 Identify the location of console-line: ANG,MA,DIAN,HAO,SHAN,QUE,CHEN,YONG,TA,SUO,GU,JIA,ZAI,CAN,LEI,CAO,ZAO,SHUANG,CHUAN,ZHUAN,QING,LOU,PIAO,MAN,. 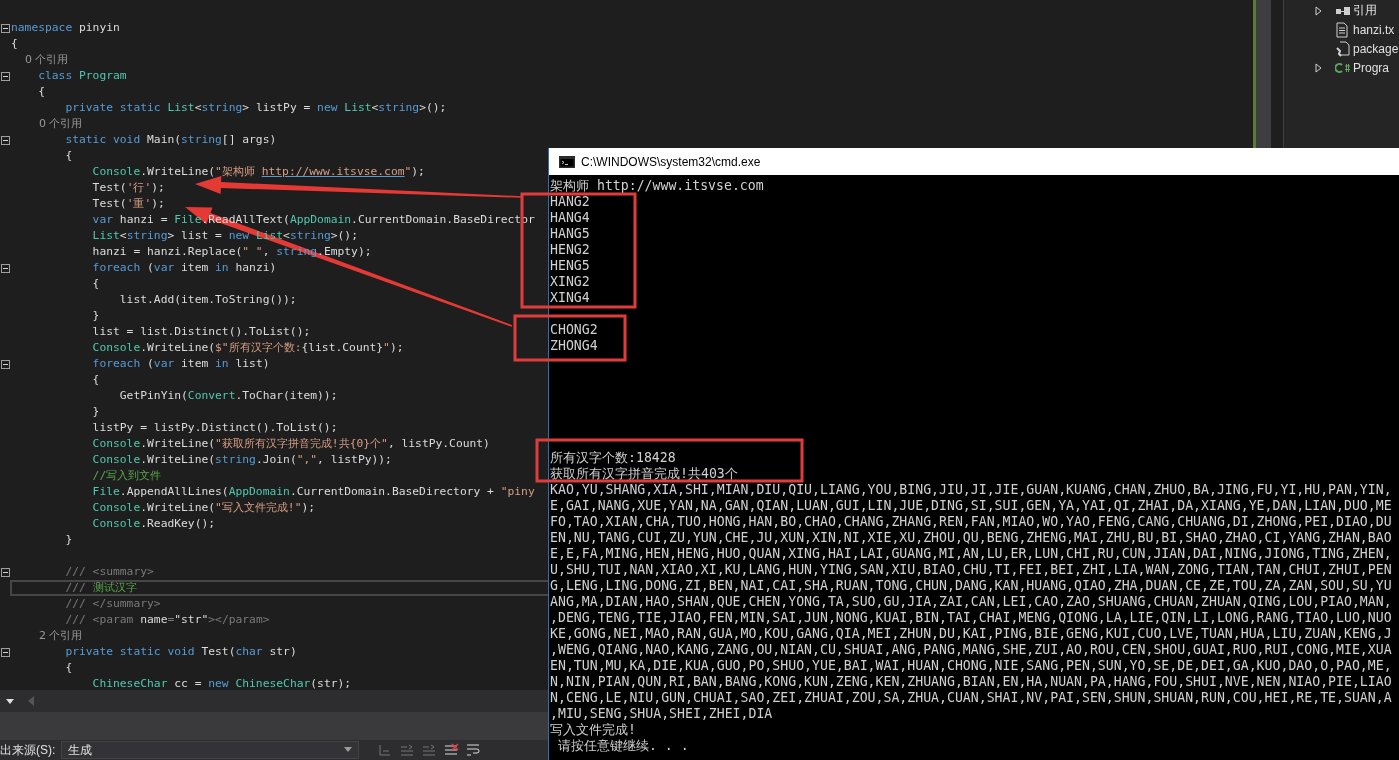
(971, 602).